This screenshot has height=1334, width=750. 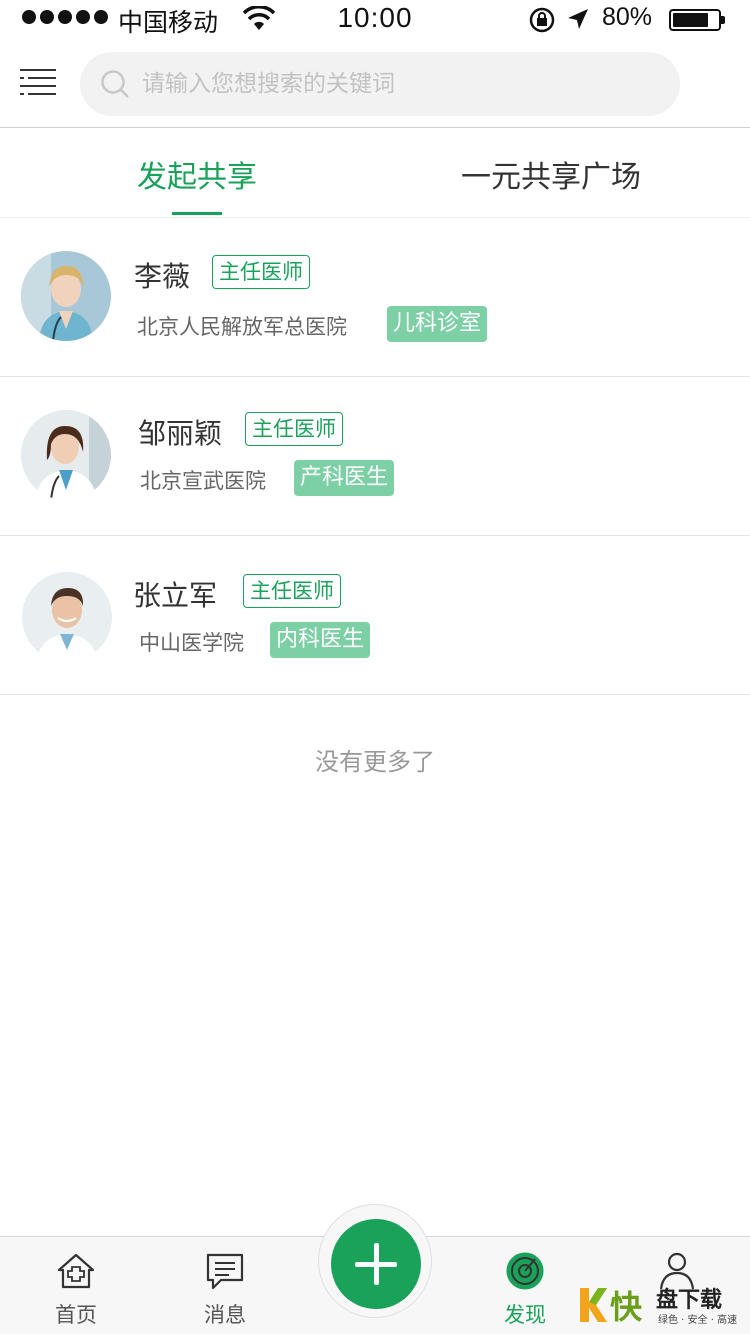 I want to click on search-box, so click(x=380, y=84).